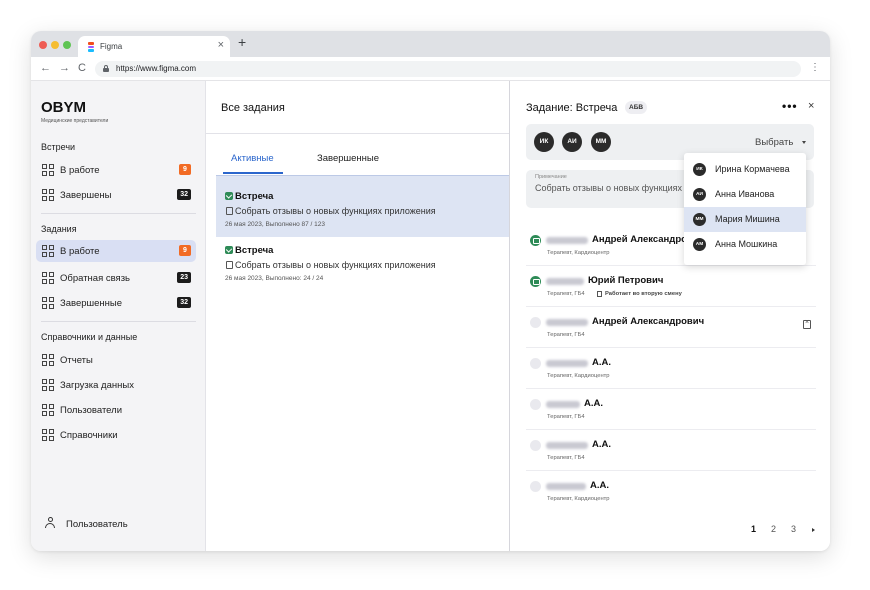 Image resolution: width=870 pixels, height=590 pixels. I want to click on page-title: Все задания, so click(253, 108).